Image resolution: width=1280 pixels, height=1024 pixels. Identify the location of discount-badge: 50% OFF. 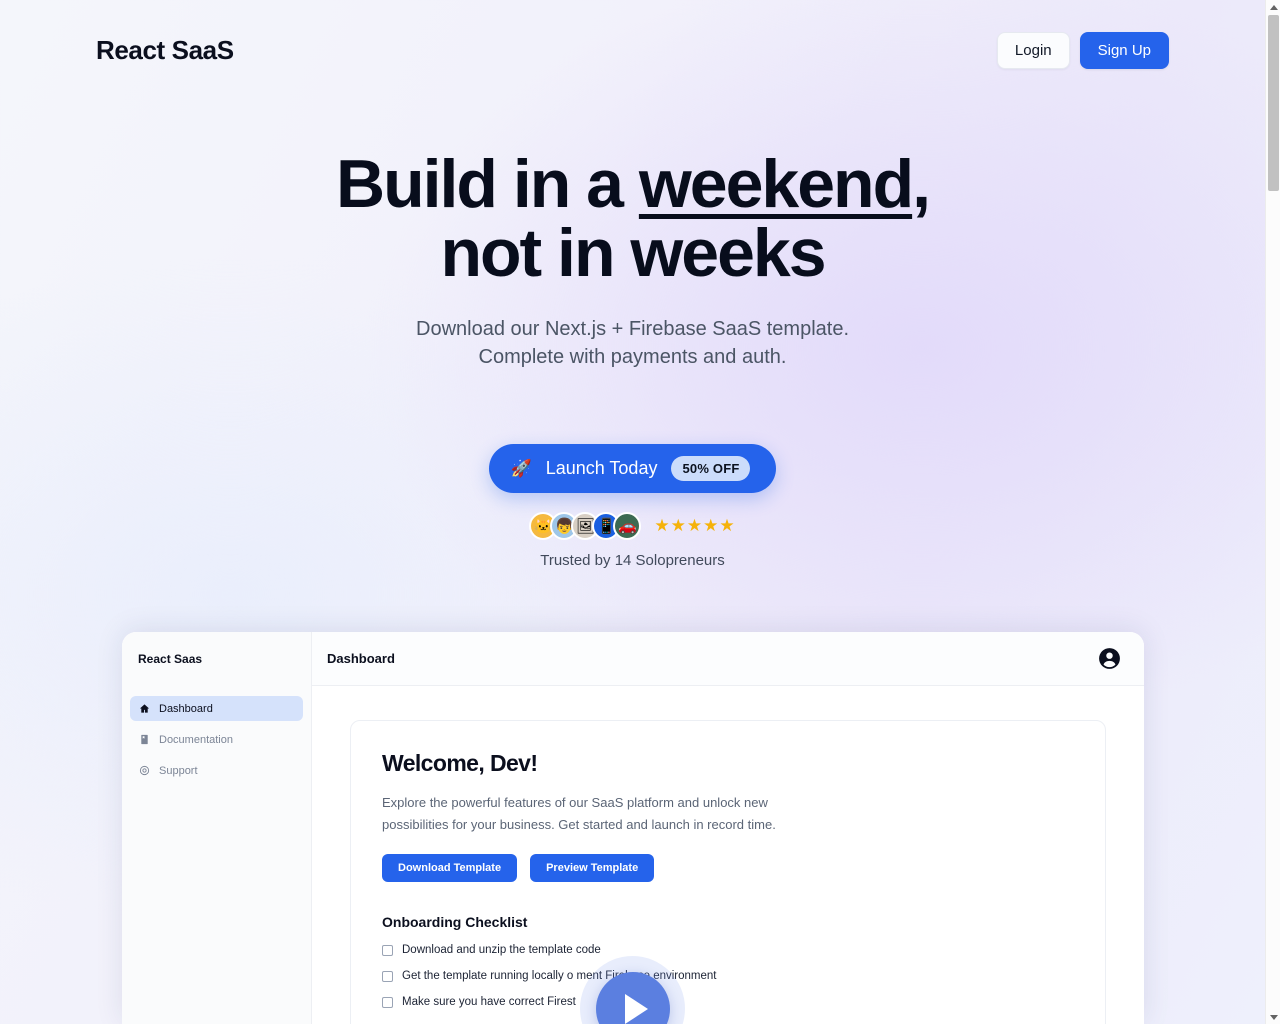
(711, 468).